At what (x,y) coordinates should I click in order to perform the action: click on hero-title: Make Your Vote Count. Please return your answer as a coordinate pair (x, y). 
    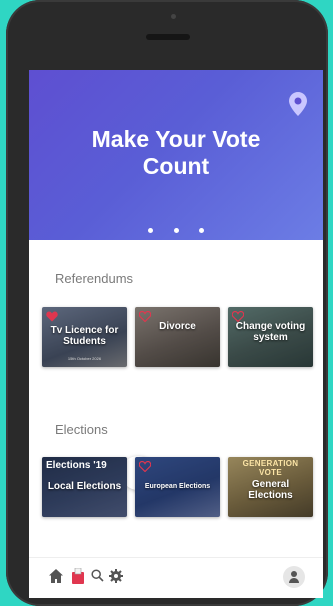
    Looking at the image, I should click on (176, 152).